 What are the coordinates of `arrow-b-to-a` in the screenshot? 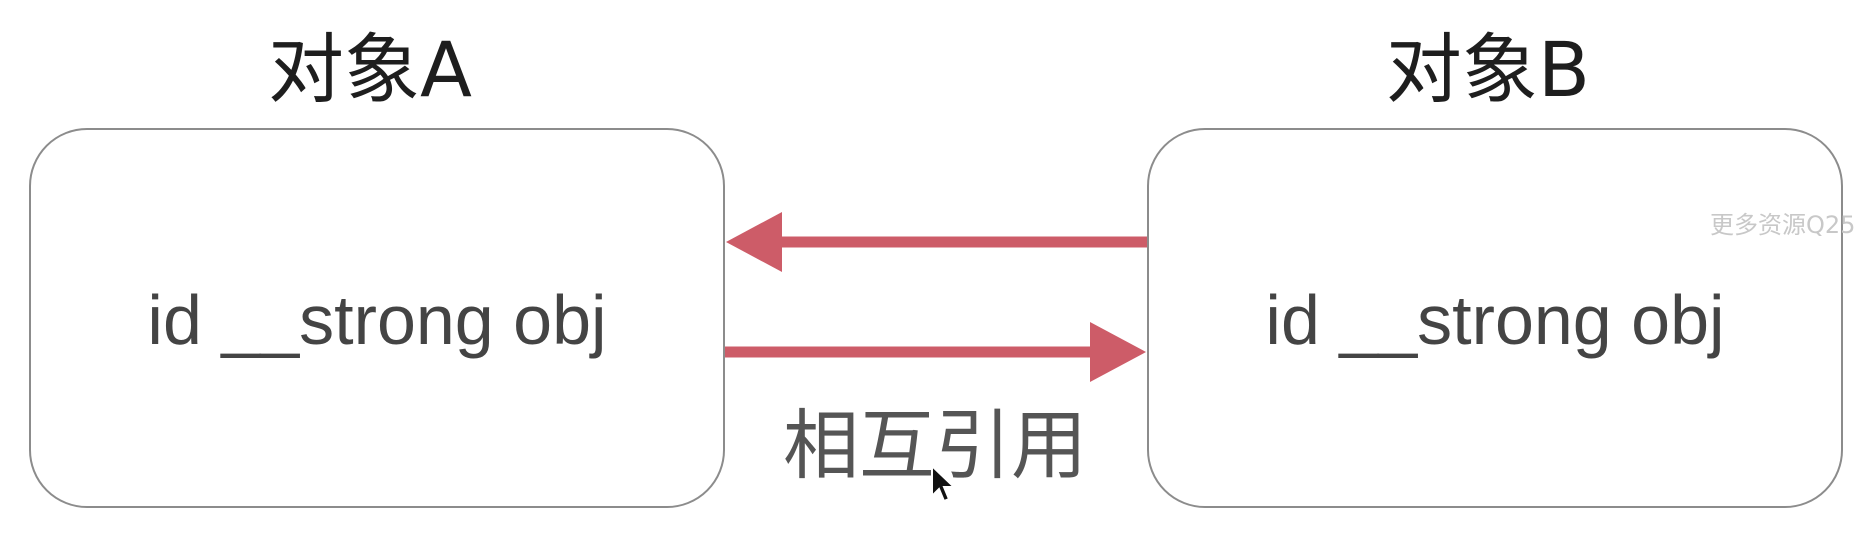 It's located at (936, 242).